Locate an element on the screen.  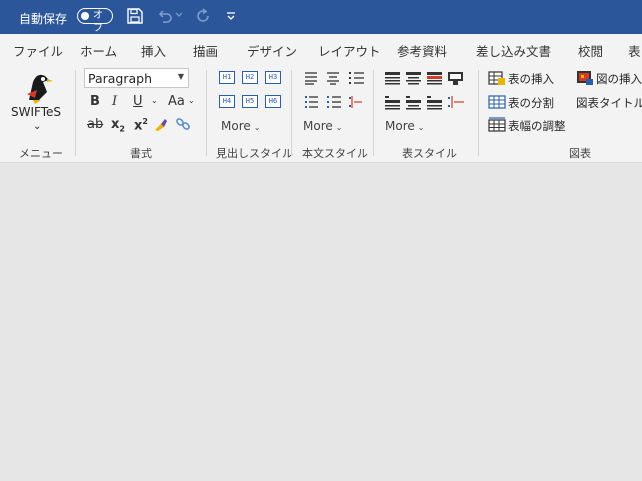
table-width-icon is located at coordinates (497, 125).